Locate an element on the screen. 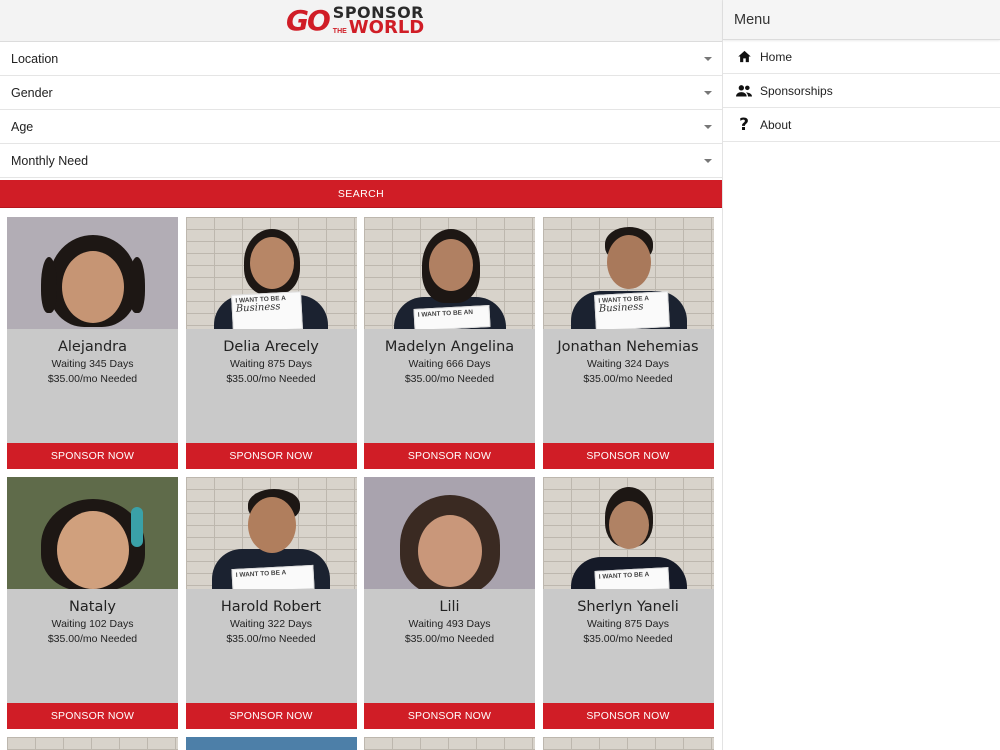 The image size is (1000, 750). menu-item-home: Home is located at coordinates (861, 57).